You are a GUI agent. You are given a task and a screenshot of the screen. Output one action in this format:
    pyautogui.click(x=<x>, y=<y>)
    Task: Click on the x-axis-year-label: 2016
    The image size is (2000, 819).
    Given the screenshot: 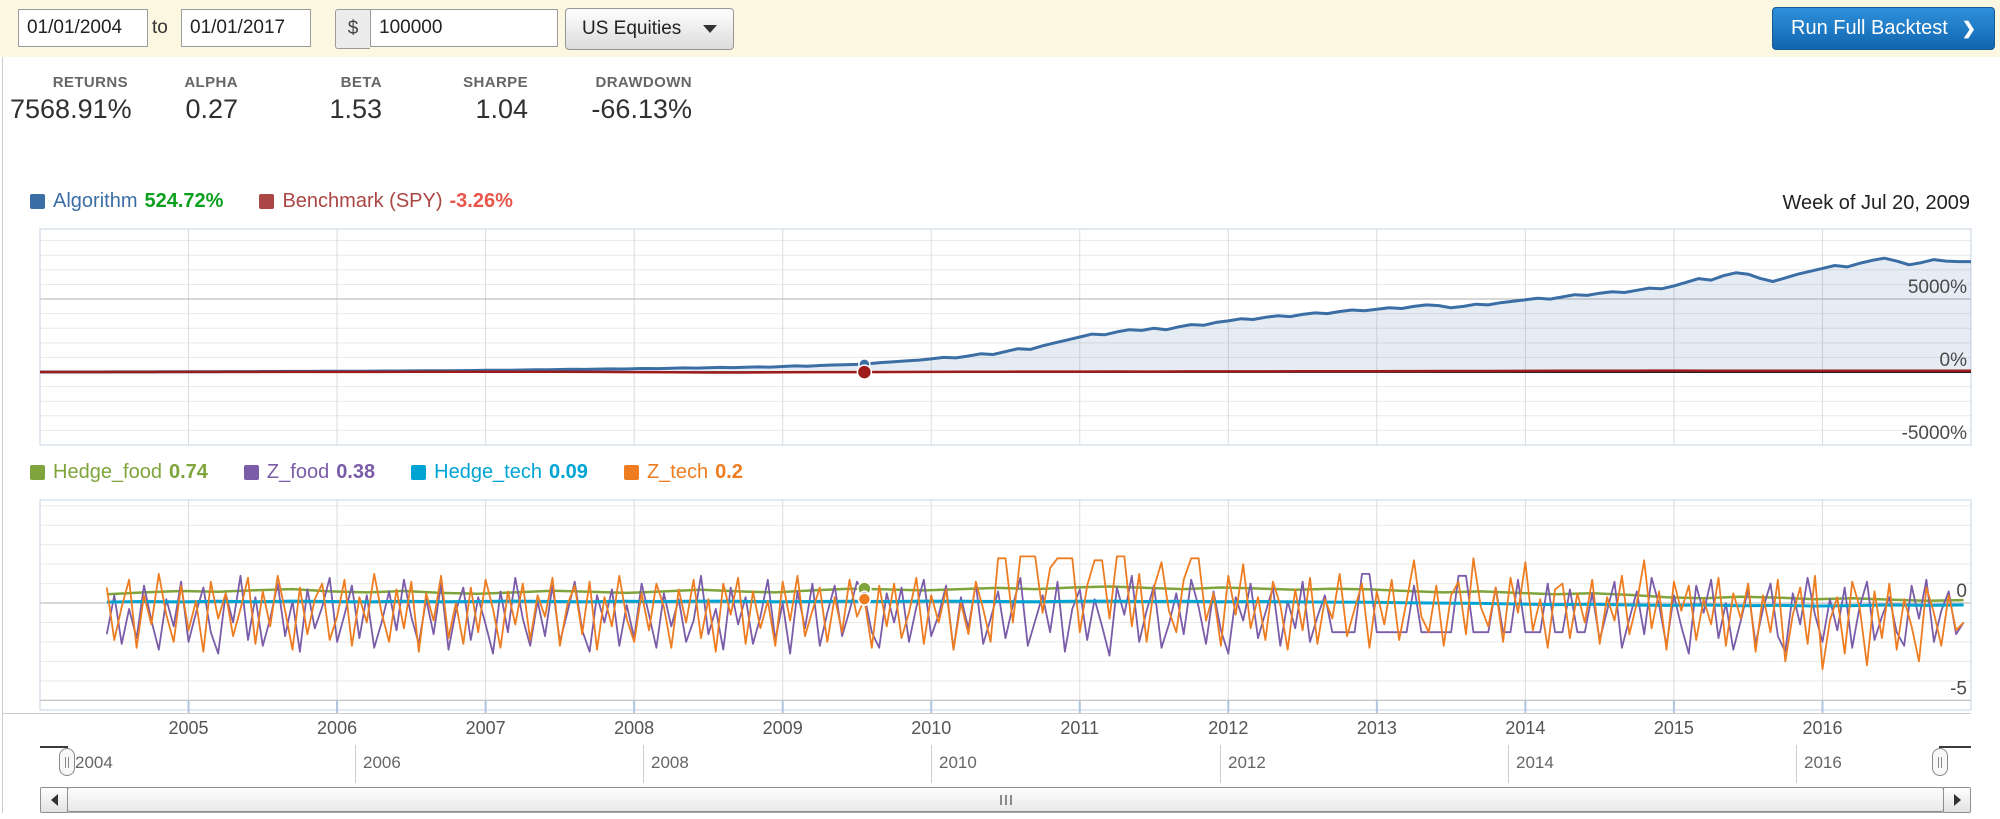 What is the action you would take?
    pyautogui.click(x=1822, y=728)
    